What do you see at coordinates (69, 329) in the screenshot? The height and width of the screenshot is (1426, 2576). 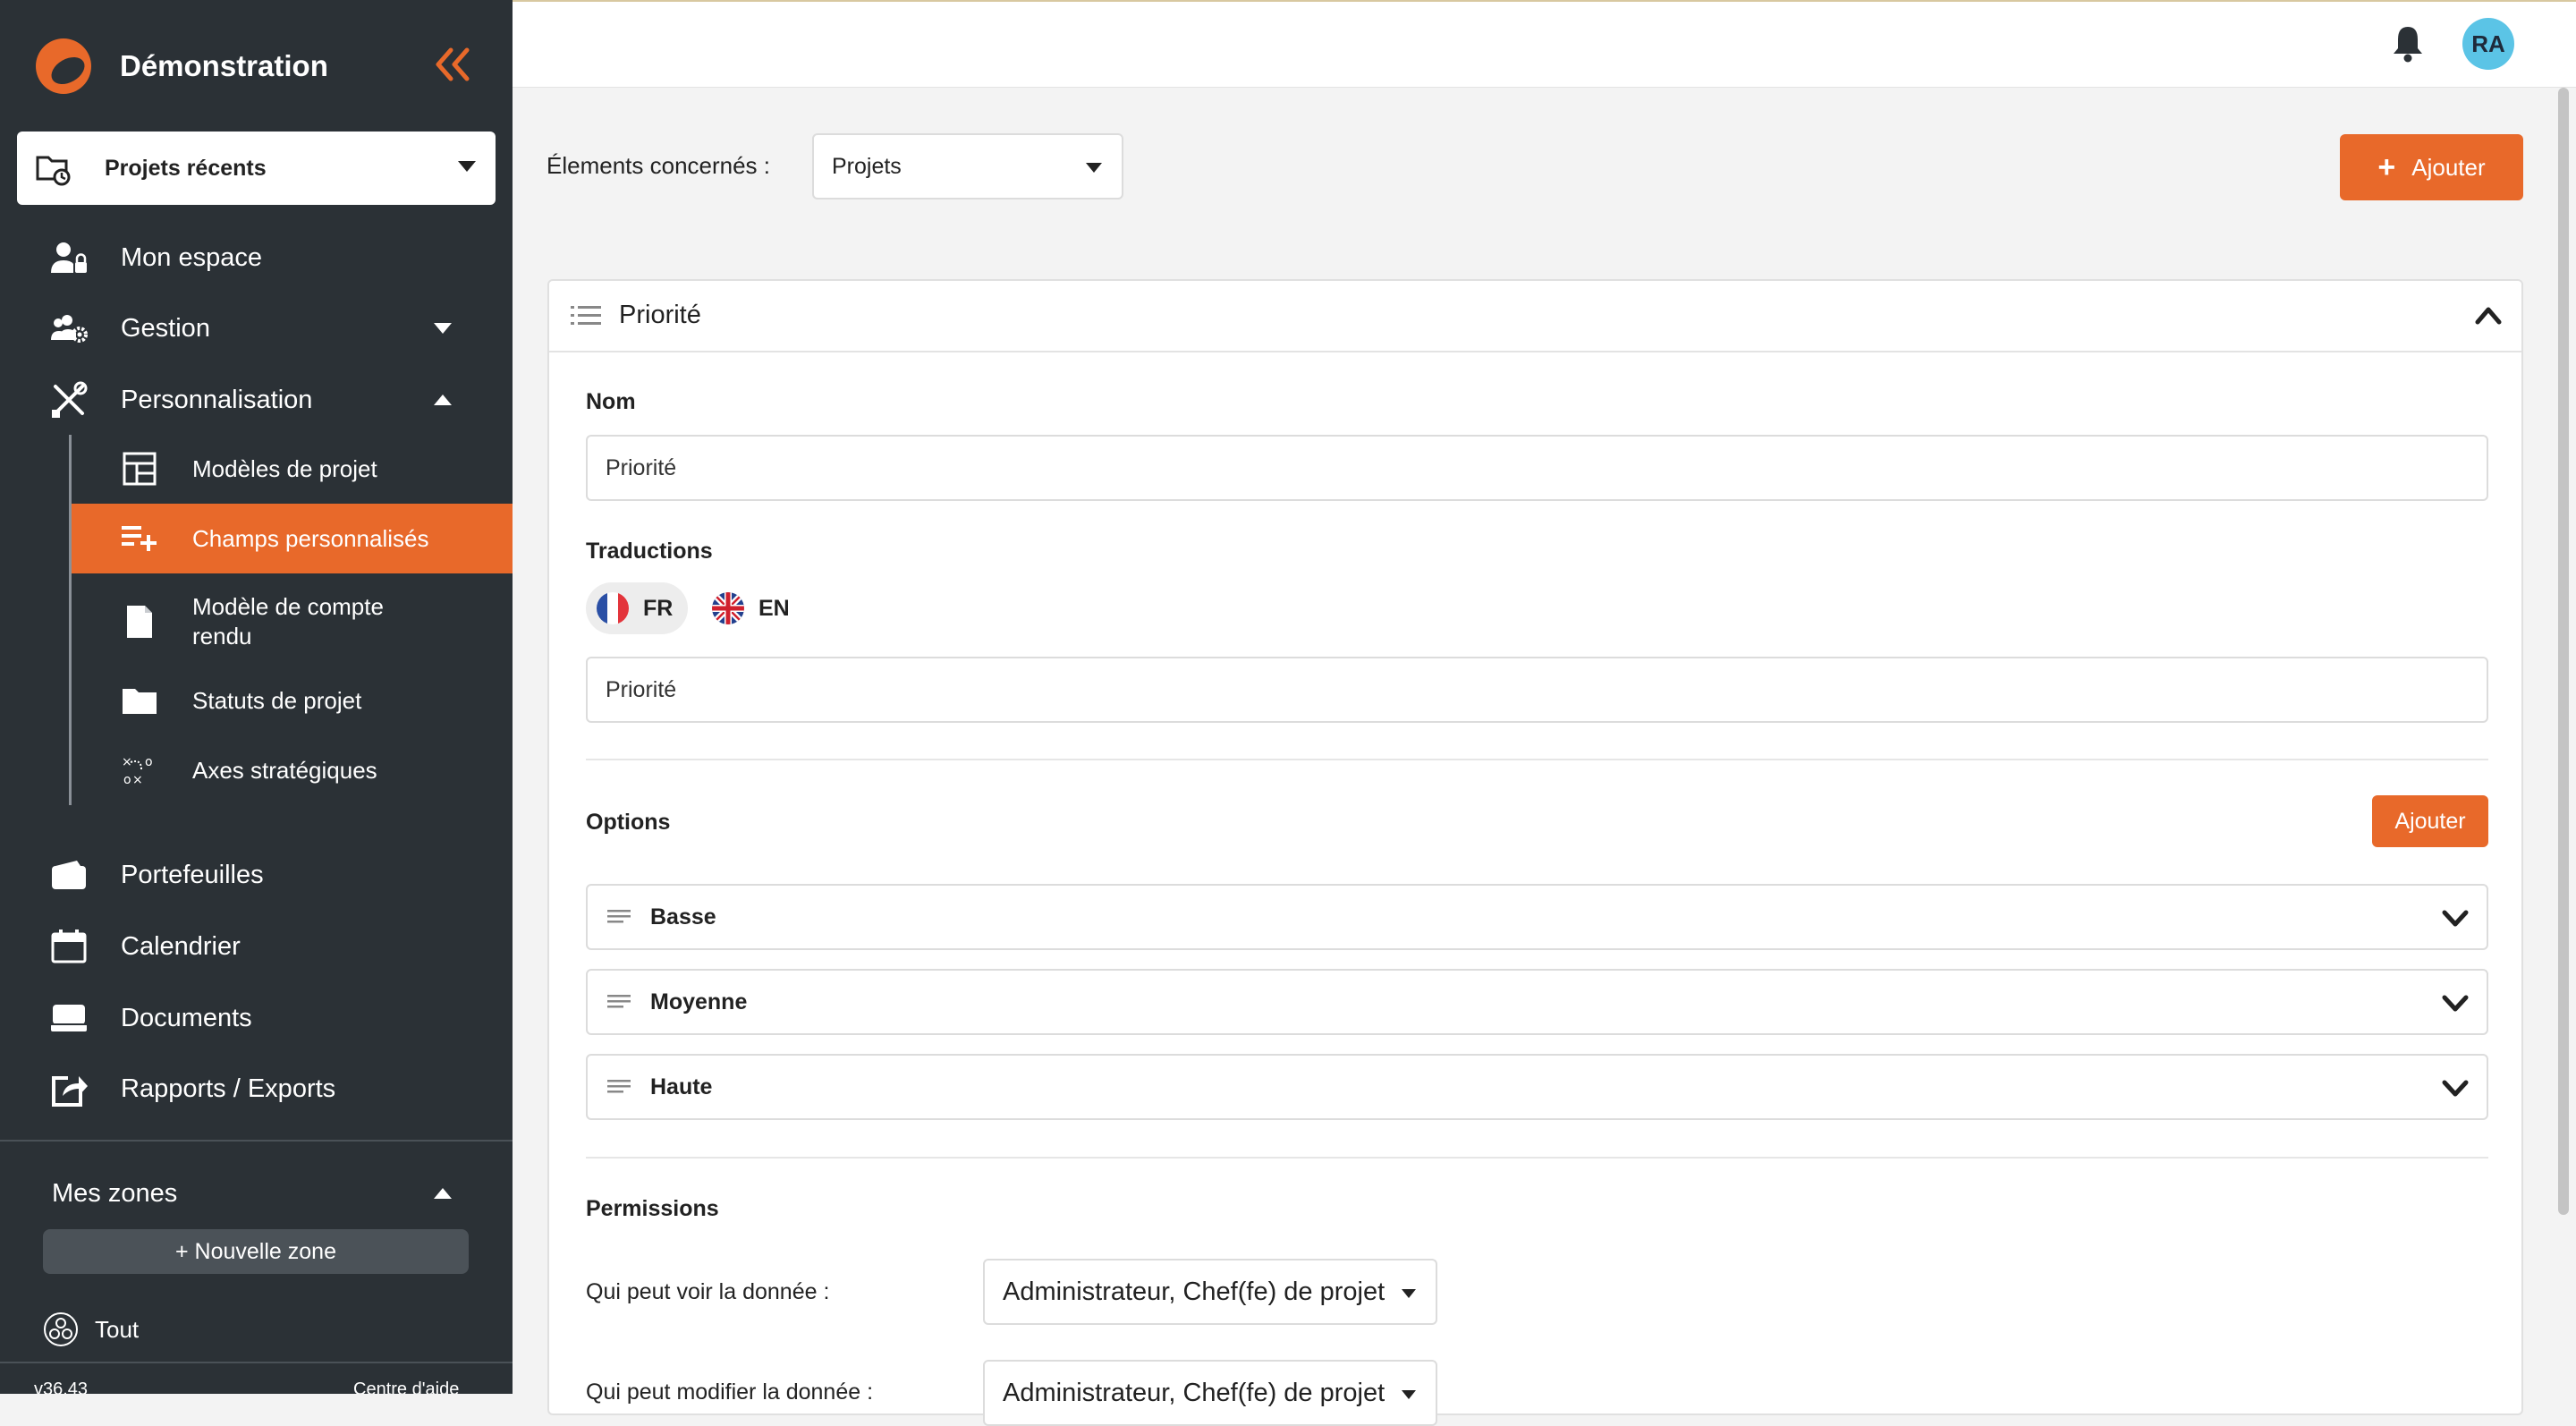 I see `users-cog-icon` at bounding box center [69, 329].